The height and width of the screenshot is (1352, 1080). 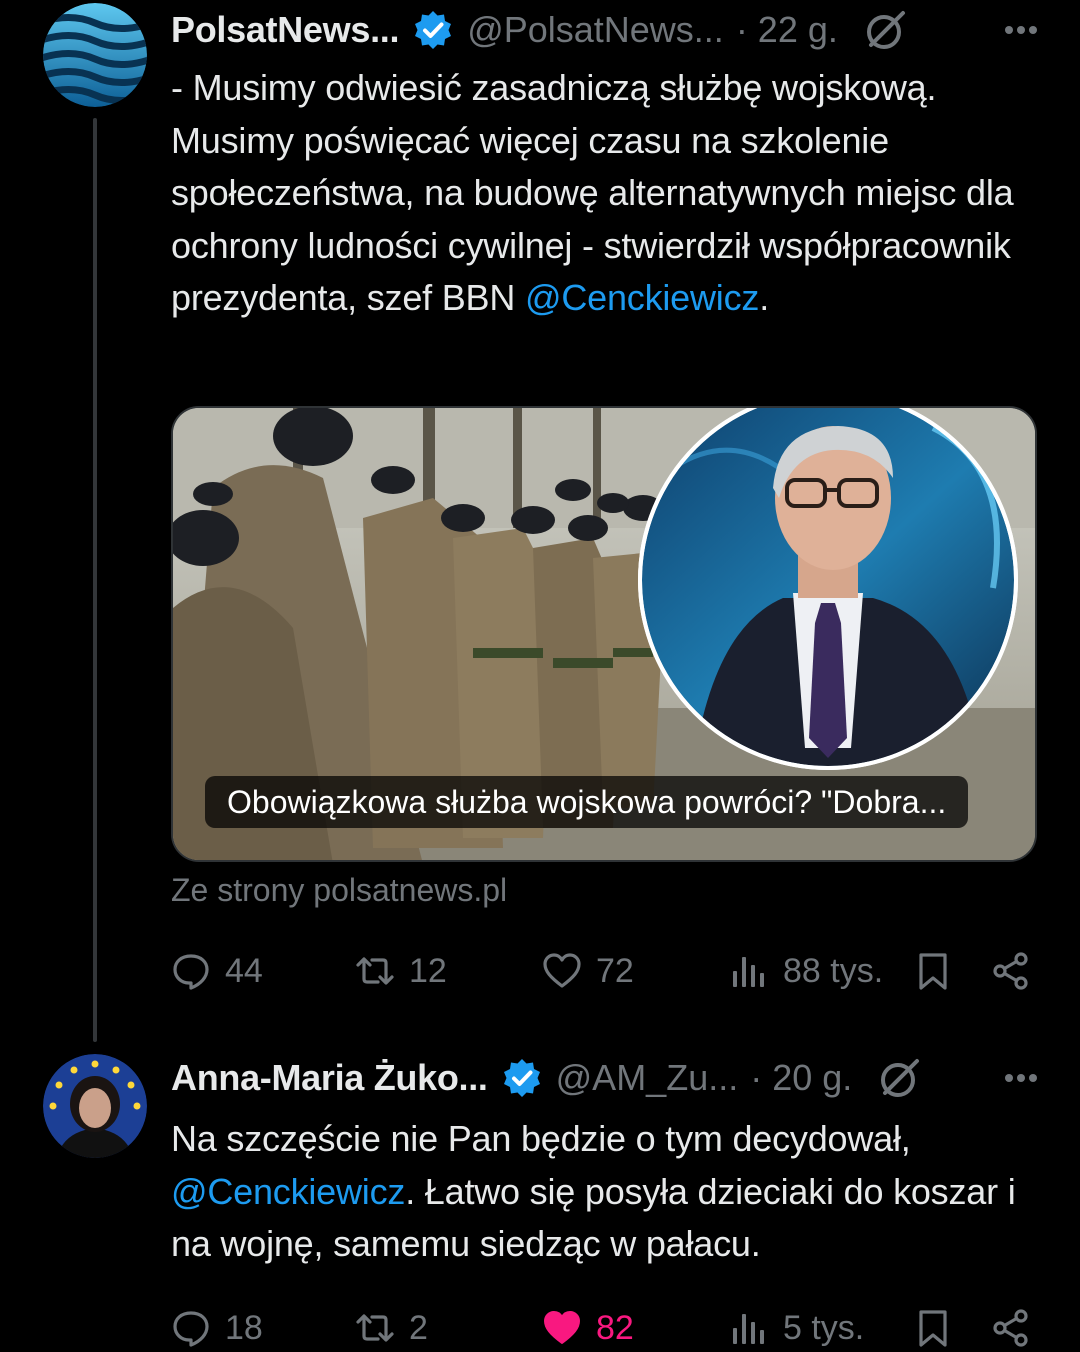 I want to click on repost-count: 2, so click(x=418, y=1327).